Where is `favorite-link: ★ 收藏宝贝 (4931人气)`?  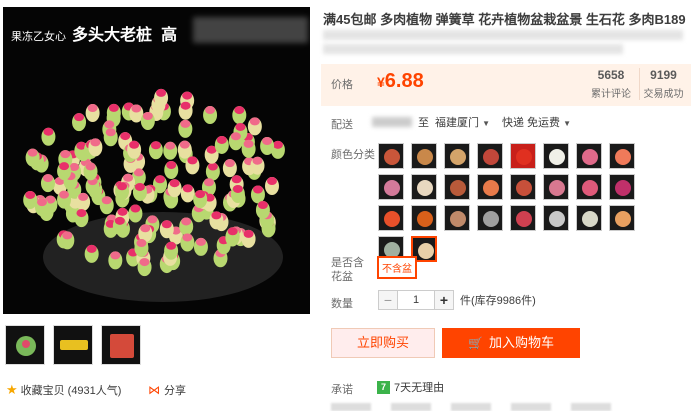 favorite-link: ★ 收藏宝贝 (4931人气) is located at coordinates (63, 390).